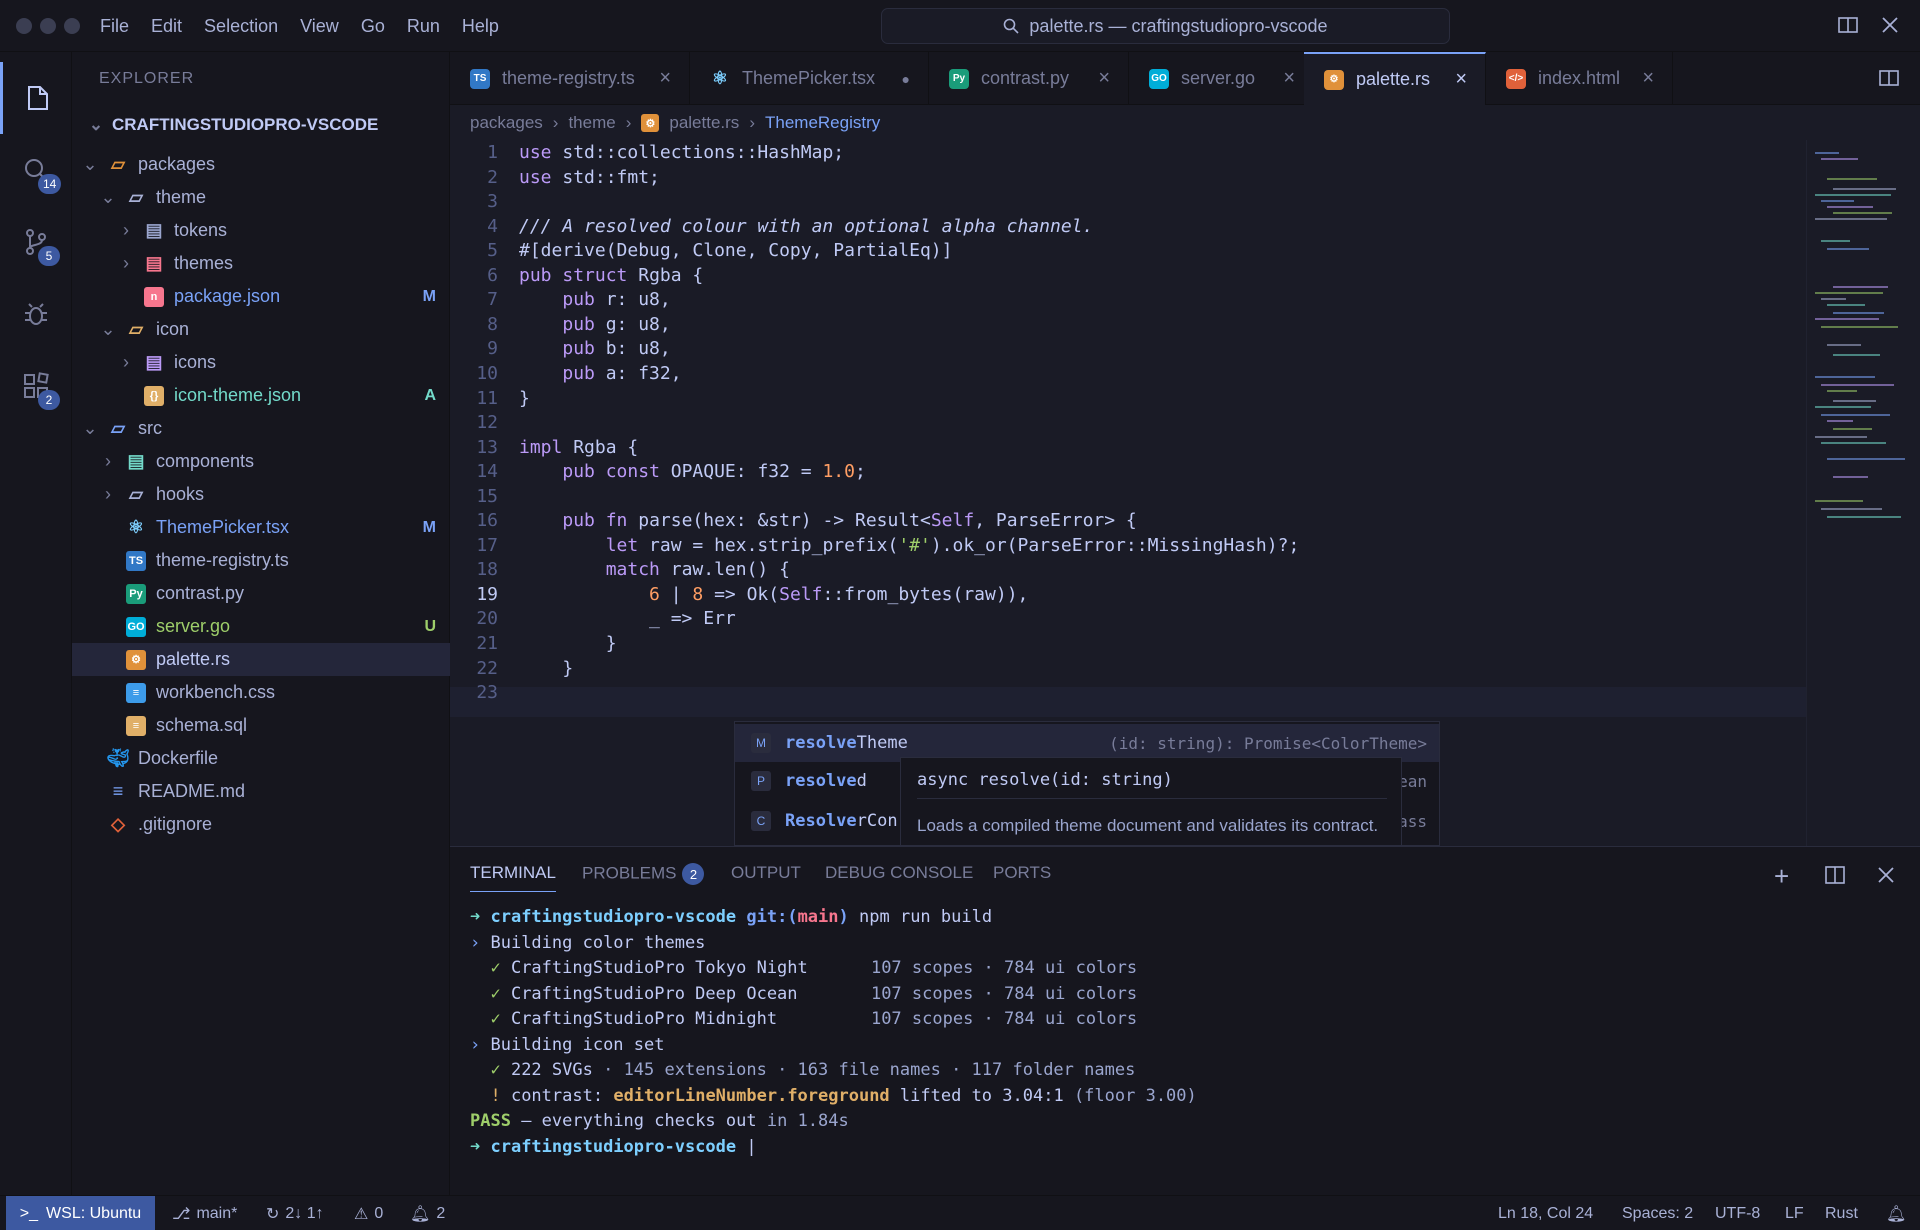 This screenshot has width=1920, height=1230. Describe the element at coordinates (261, 125) in the screenshot. I see `workspace-root: ⌄ CRAFTINGSTUDIOPRO-VSCODE` at that location.